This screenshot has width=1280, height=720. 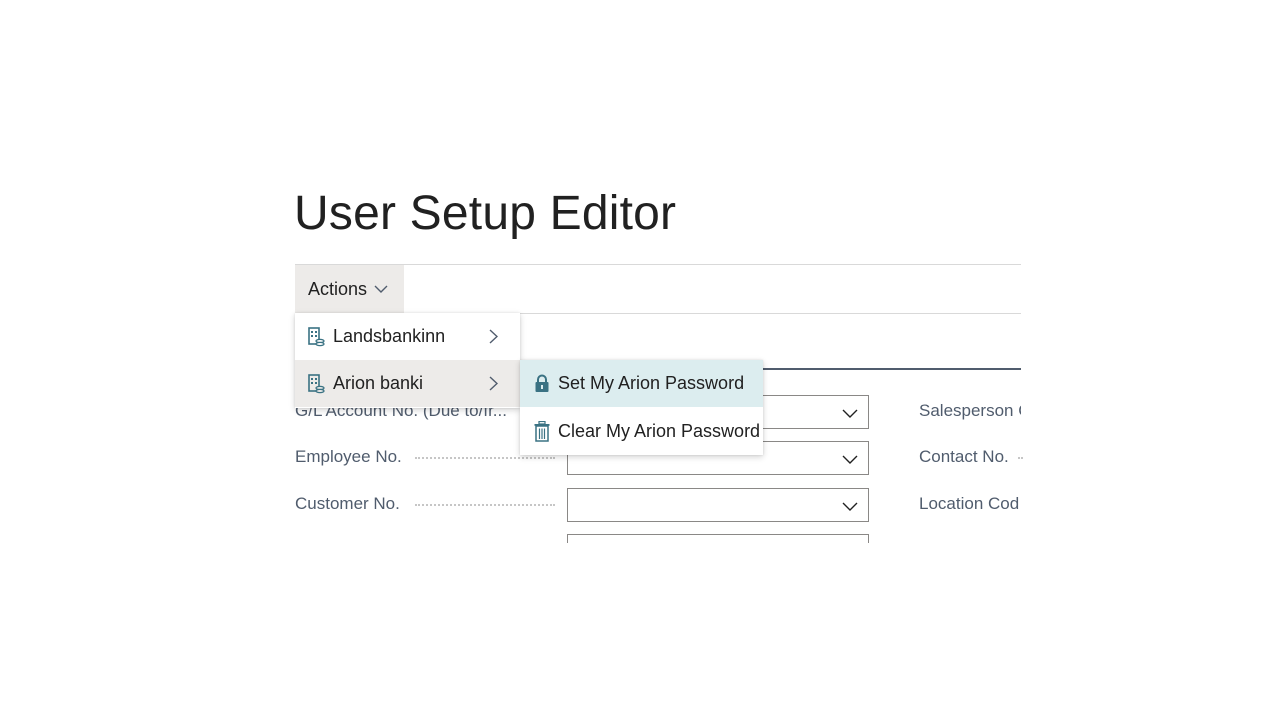 What do you see at coordinates (970, 410) in the screenshot?
I see `salesperson-label: Salesperson C` at bounding box center [970, 410].